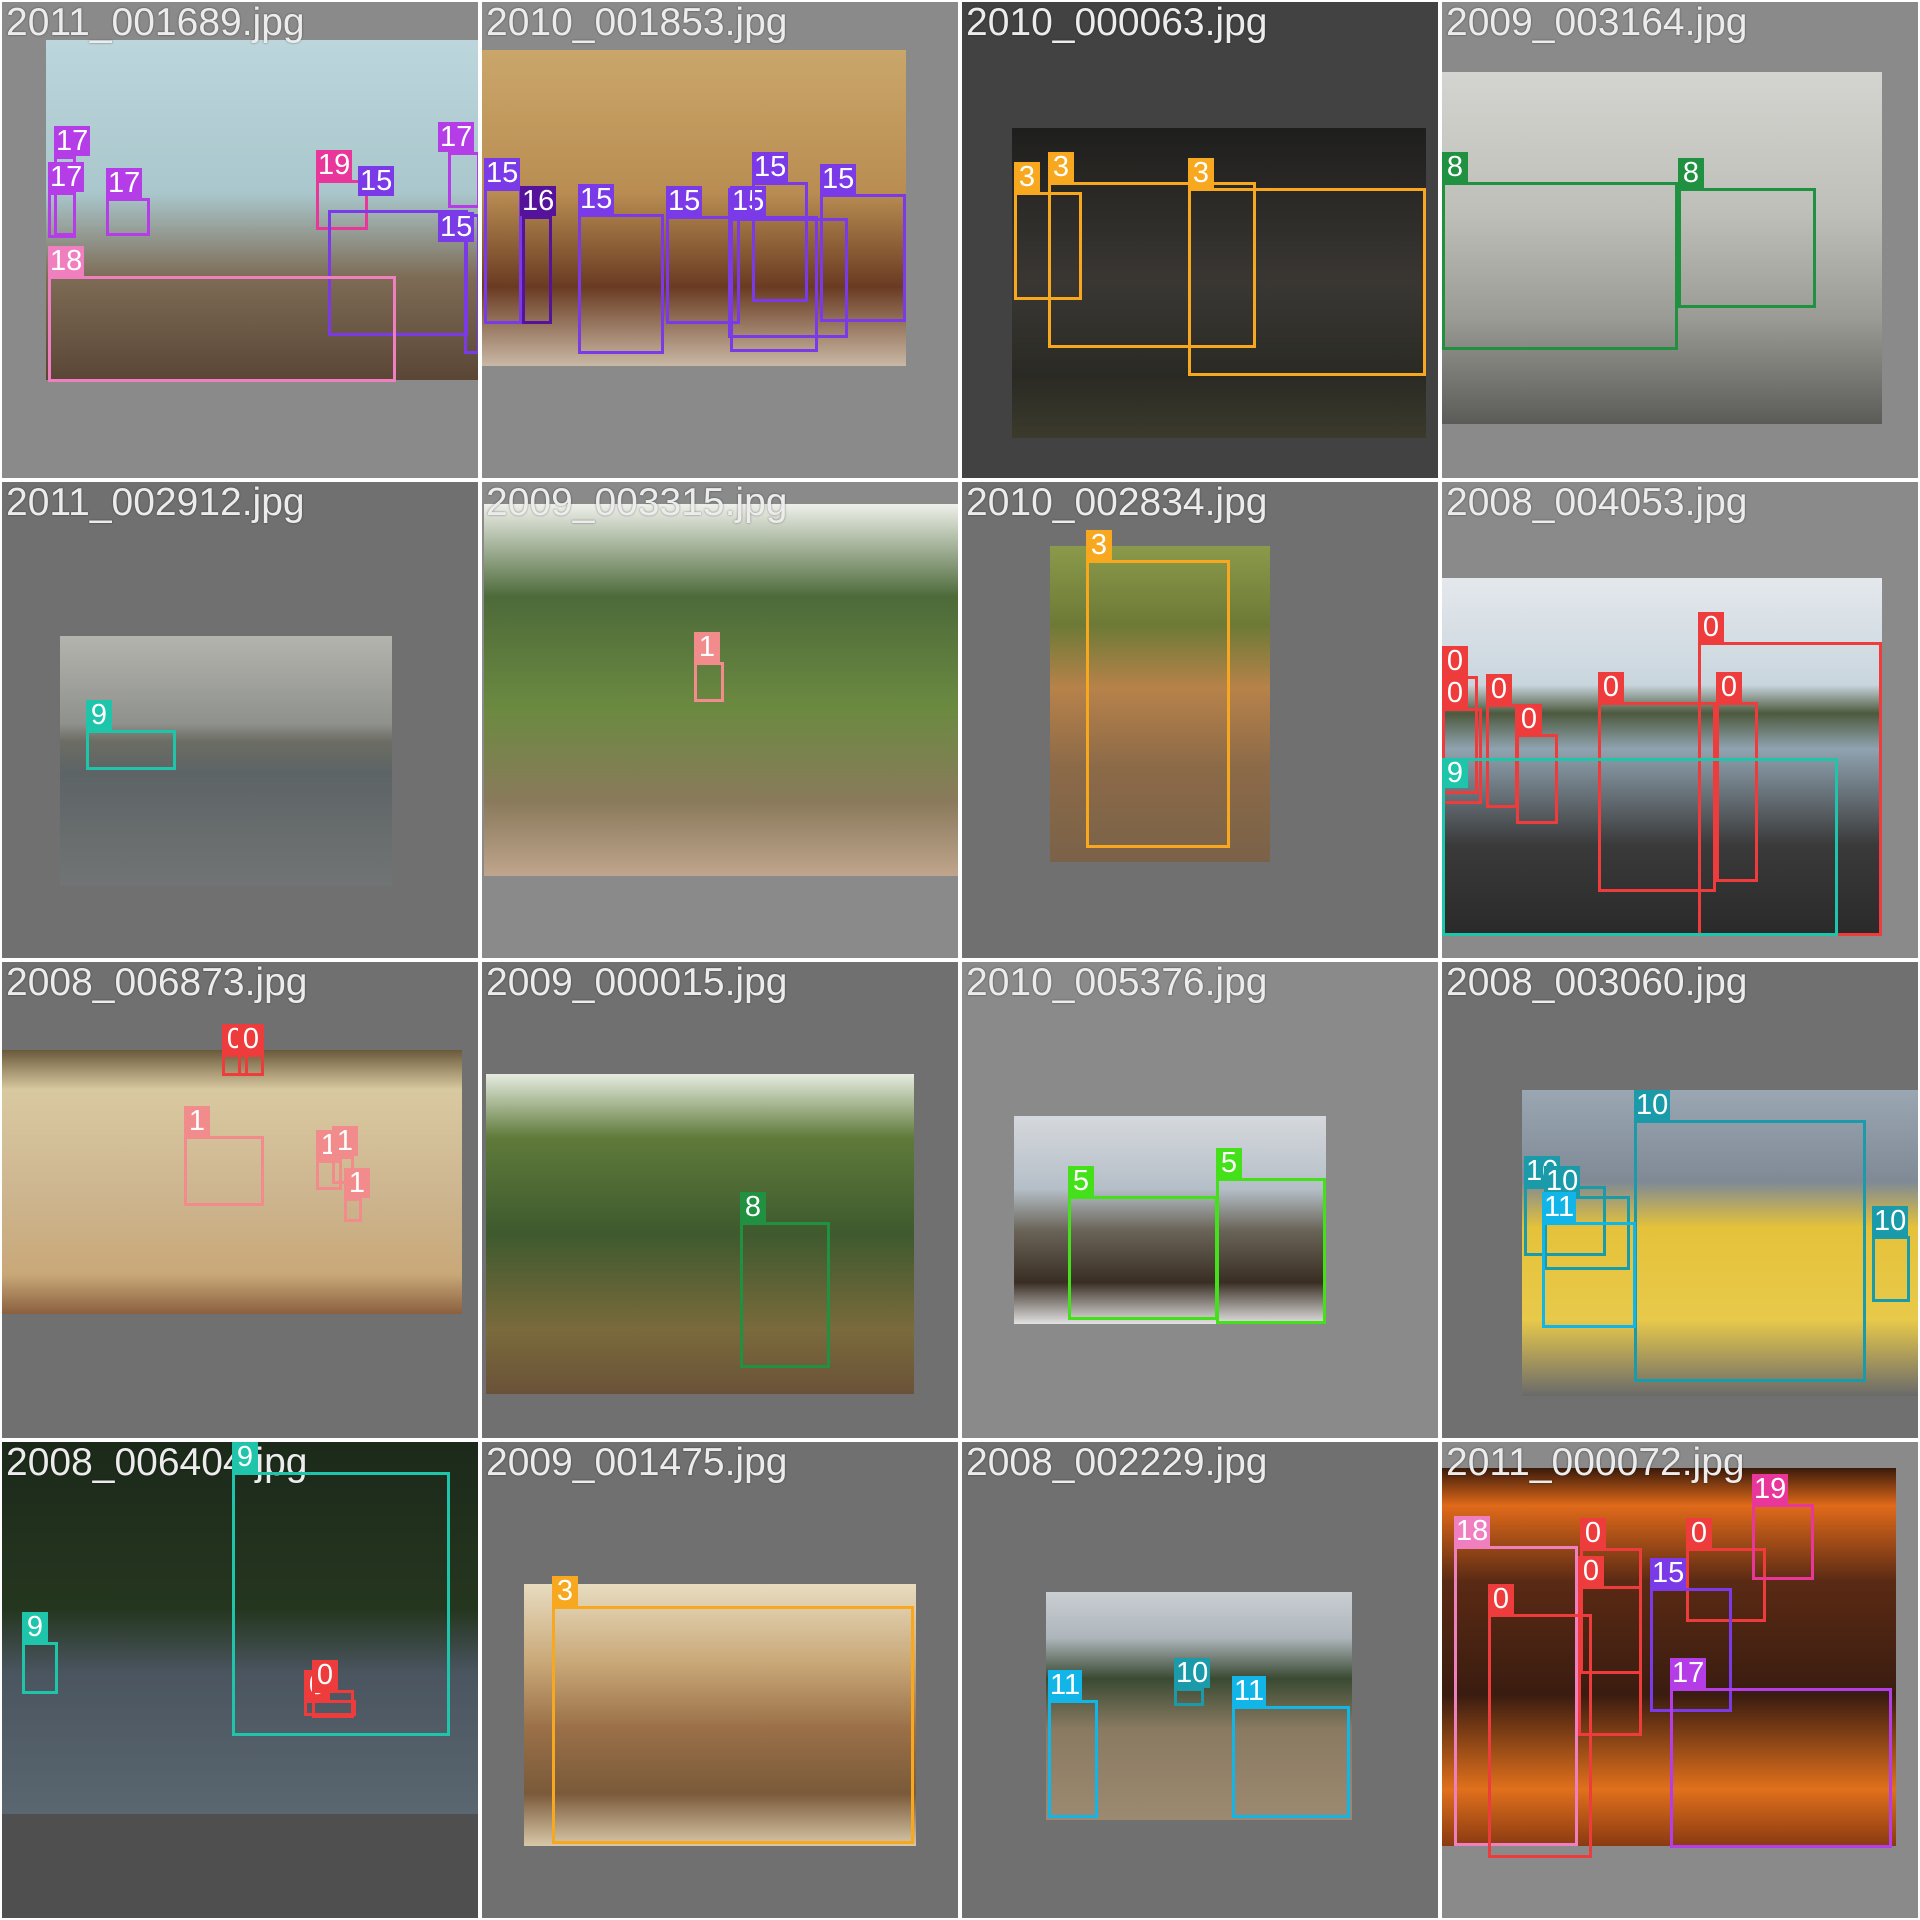 The height and width of the screenshot is (1920, 1920). What do you see at coordinates (240, 1680) in the screenshot?
I see `mosaic-tile: 2008_006404.jpg9900` at bounding box center [240, 1680].